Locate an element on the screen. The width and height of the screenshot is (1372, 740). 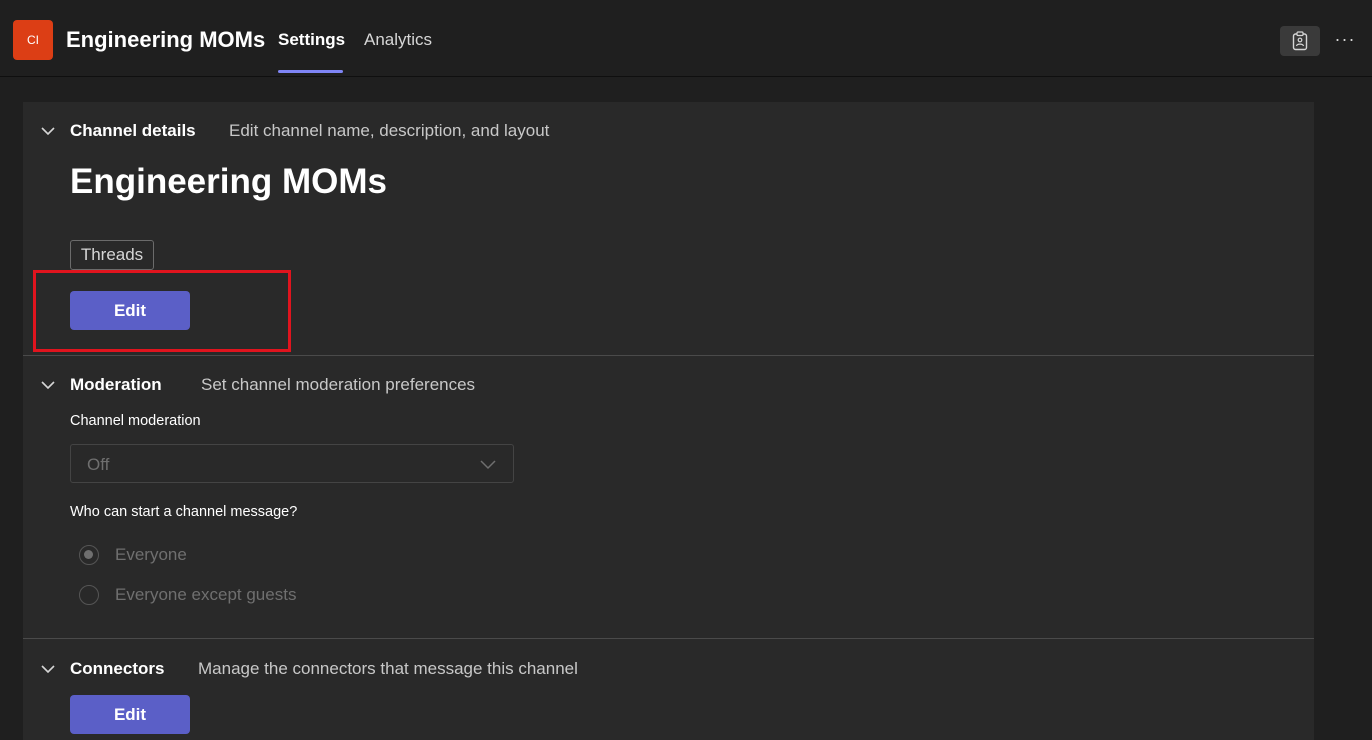
channel-title: Engineering MOMs is located at coordinates (166, 39).